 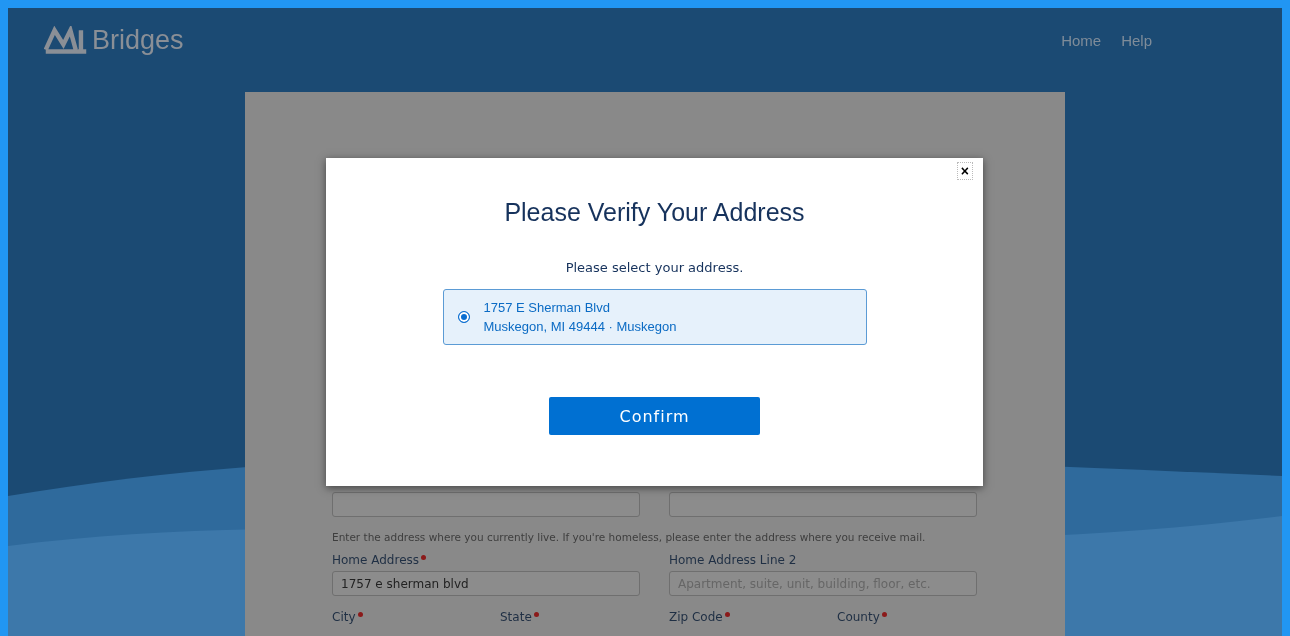 I want to click on field-label: Zip Code, so click(x=696, y=617).